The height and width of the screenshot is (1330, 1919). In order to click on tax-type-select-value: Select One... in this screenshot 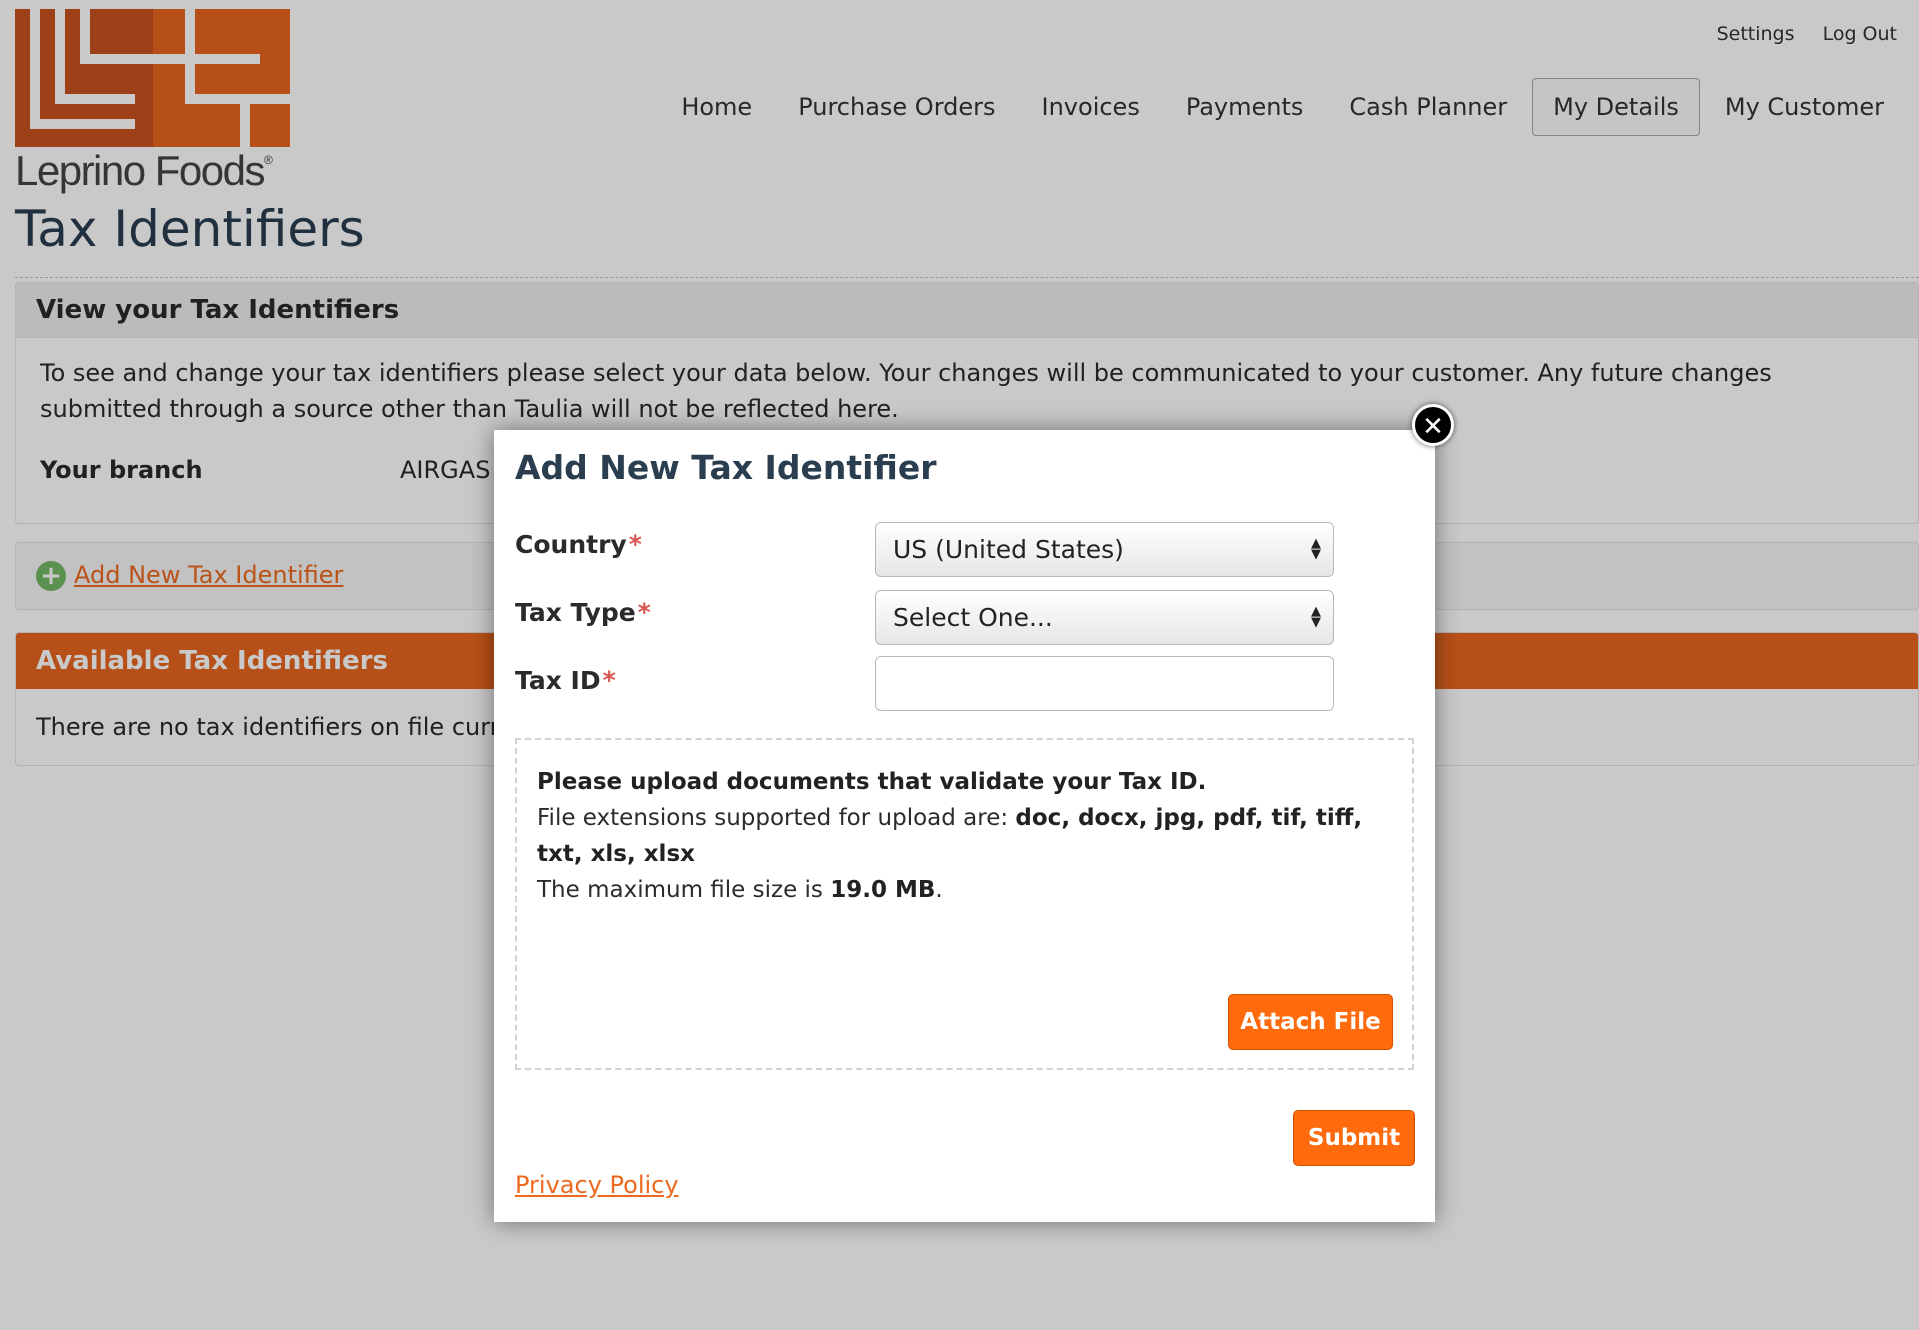, I will do `click(973, 617)`.